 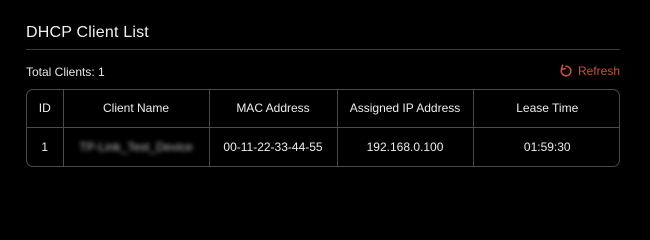 I want to click on title-divider, so click(x=323, y=49).